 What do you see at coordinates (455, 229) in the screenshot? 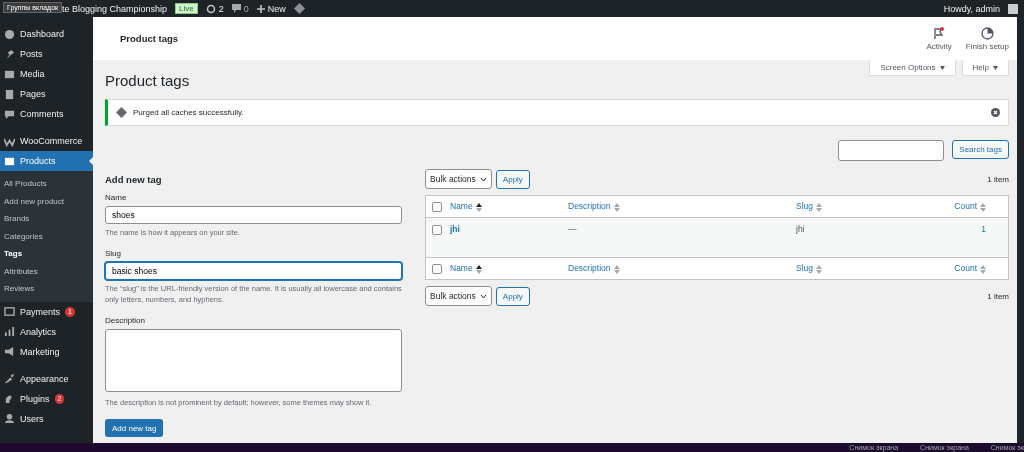
I see `tag-name-link: jhi` at bounding box center [455, 229].